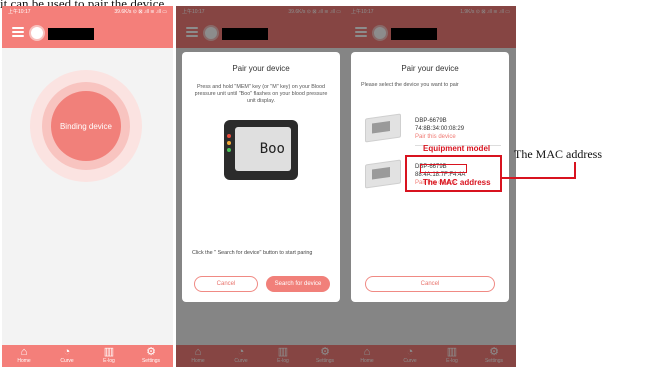 This screenshot has width=656, height=369. Describe the element at coordinates (230, 144) in the screenshot. I see `indicator-leds` at that location.